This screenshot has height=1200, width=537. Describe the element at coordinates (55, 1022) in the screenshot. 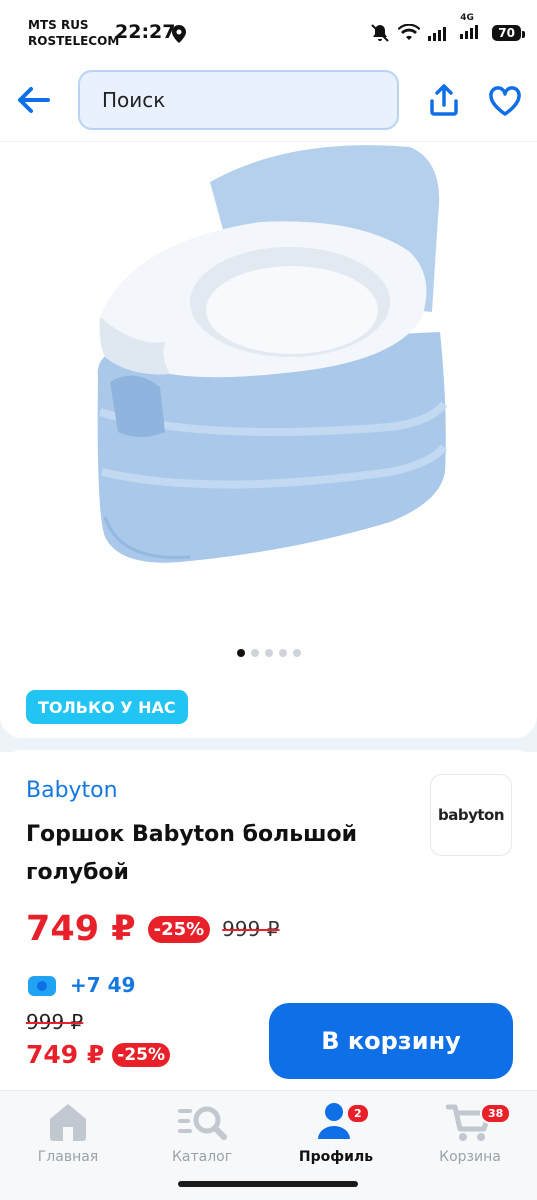

I see `buybar-old-price: 999 ₽` at that location.